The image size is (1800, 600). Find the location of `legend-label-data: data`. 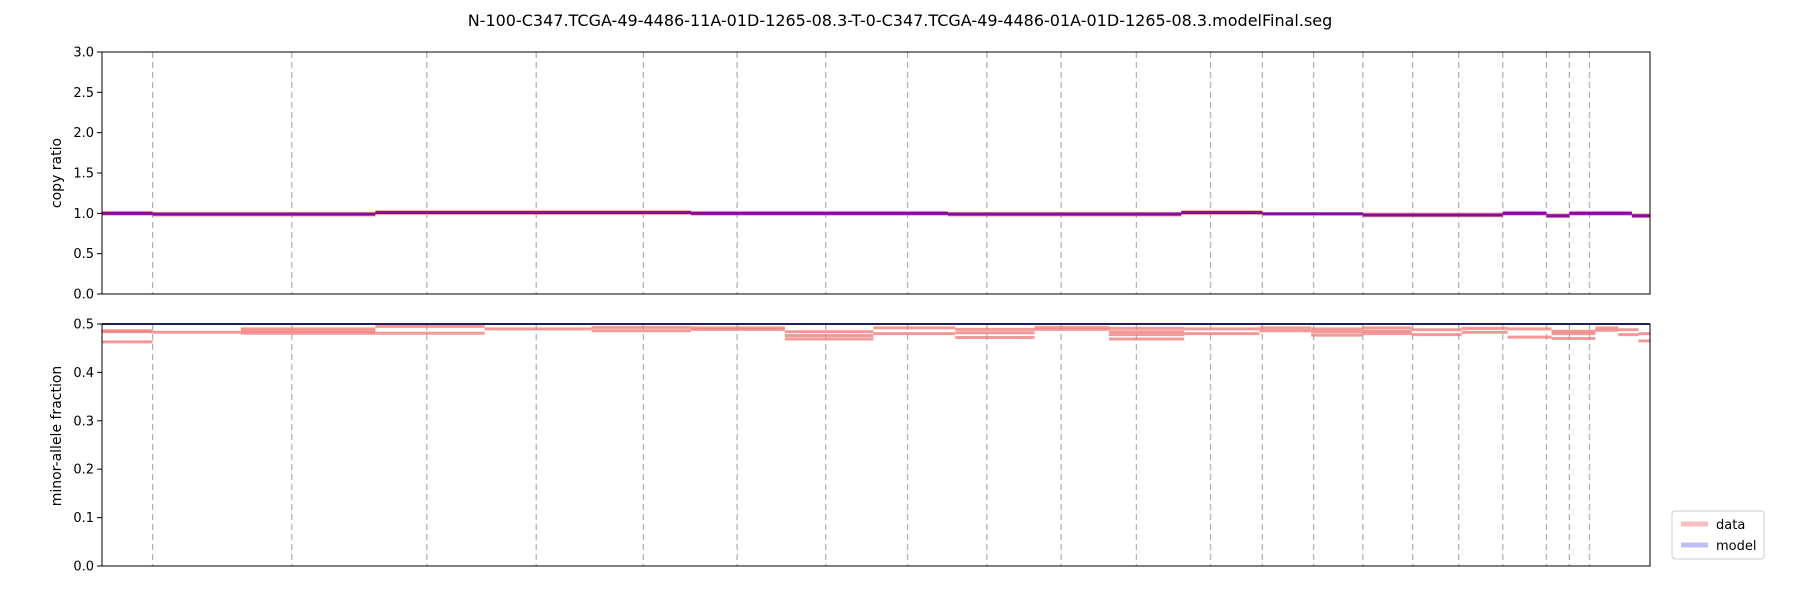

legend-label-data: data is located at coordinates (1730, 525).